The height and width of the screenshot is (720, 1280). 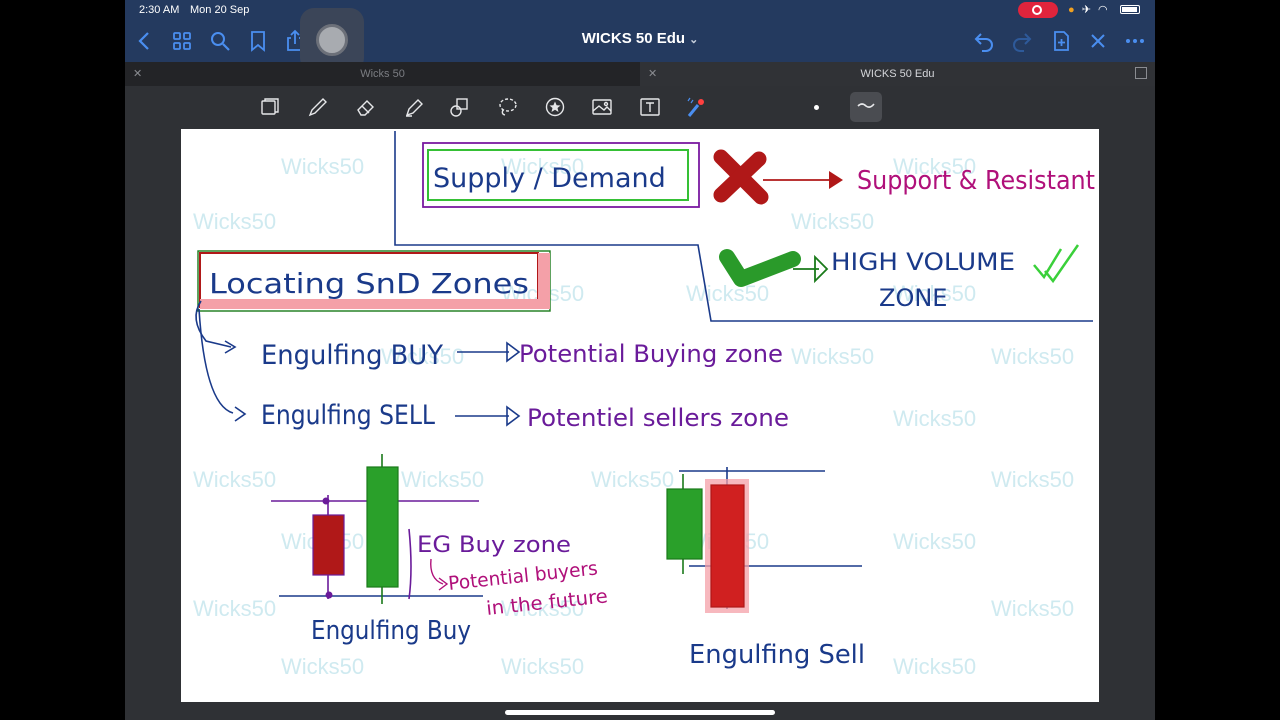 What do you see at coordinates (348, 415) in the screenshot?
I see `engulfing-sell-text: Engulfing SELL` at bounding box center [348, 415].